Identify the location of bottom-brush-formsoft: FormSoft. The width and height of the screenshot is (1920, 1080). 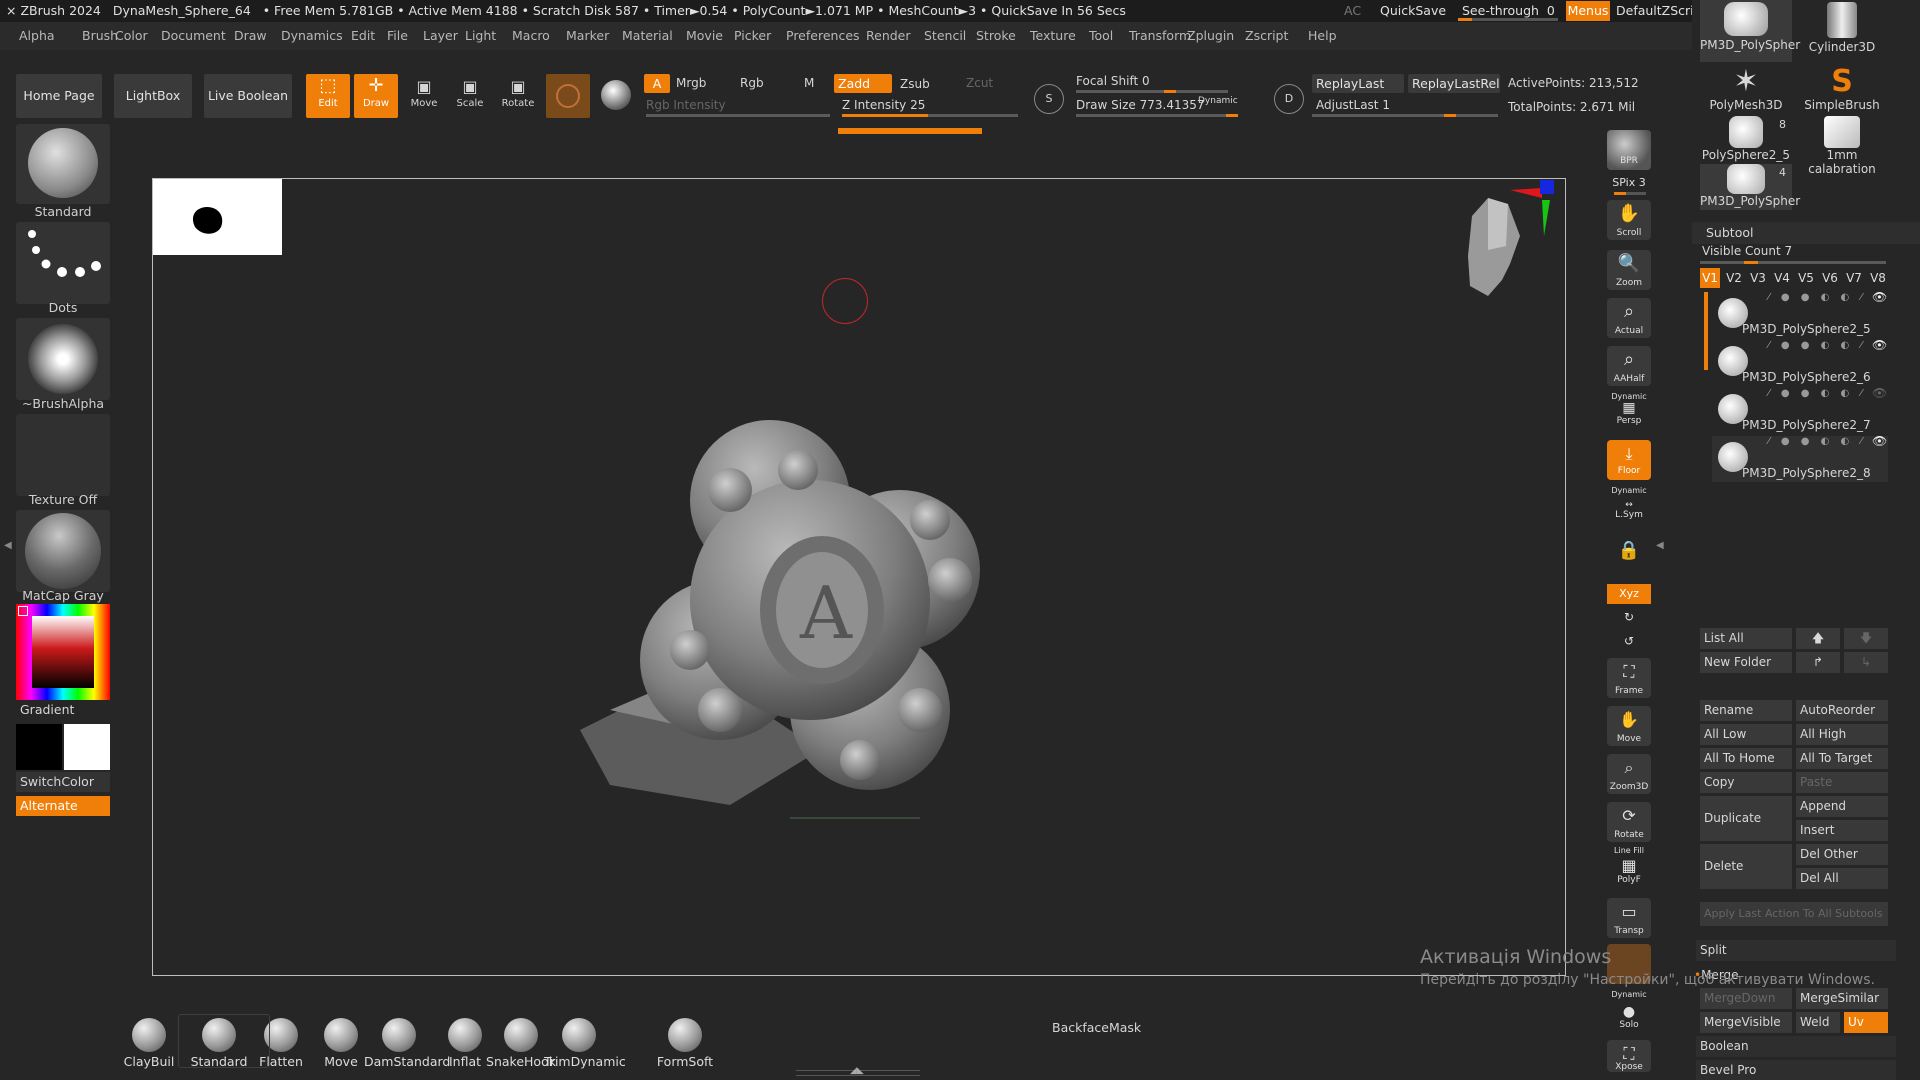
(685, 1043).